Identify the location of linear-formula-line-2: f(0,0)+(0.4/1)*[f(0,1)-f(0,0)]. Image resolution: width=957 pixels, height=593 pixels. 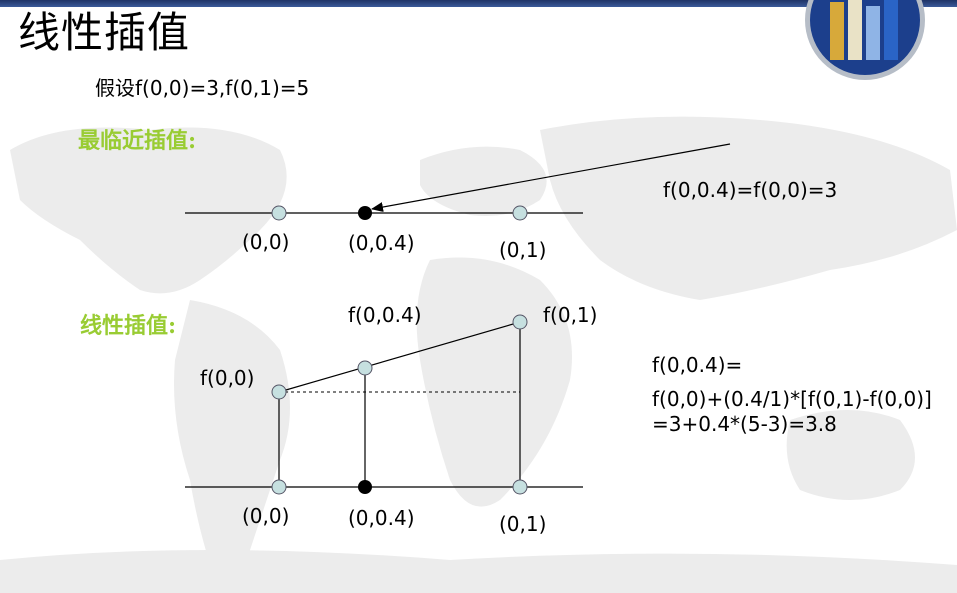
(792, 399).